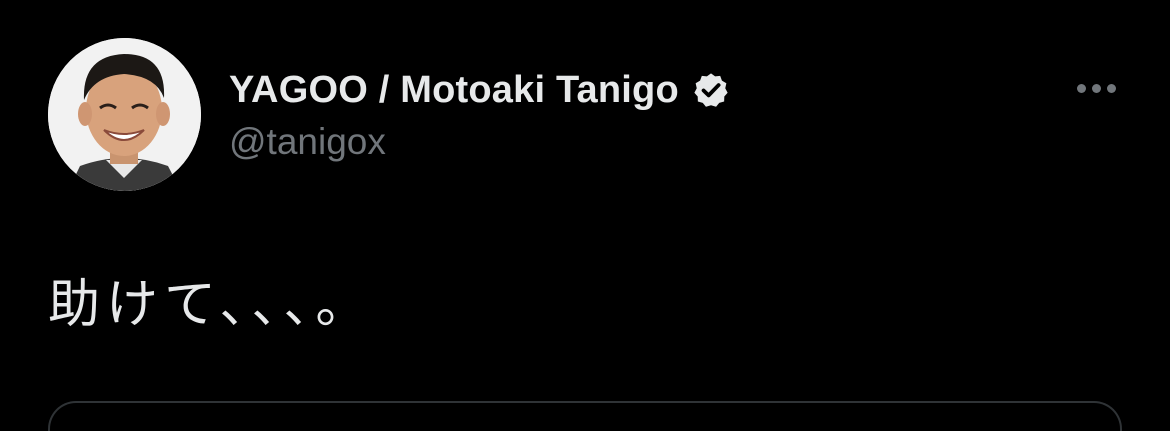 The image size is (1170, 431). What do you see at coordinates (711, 90) in the screenshot?
I see `verified-badge-icon` at bounding box center [711, 90].